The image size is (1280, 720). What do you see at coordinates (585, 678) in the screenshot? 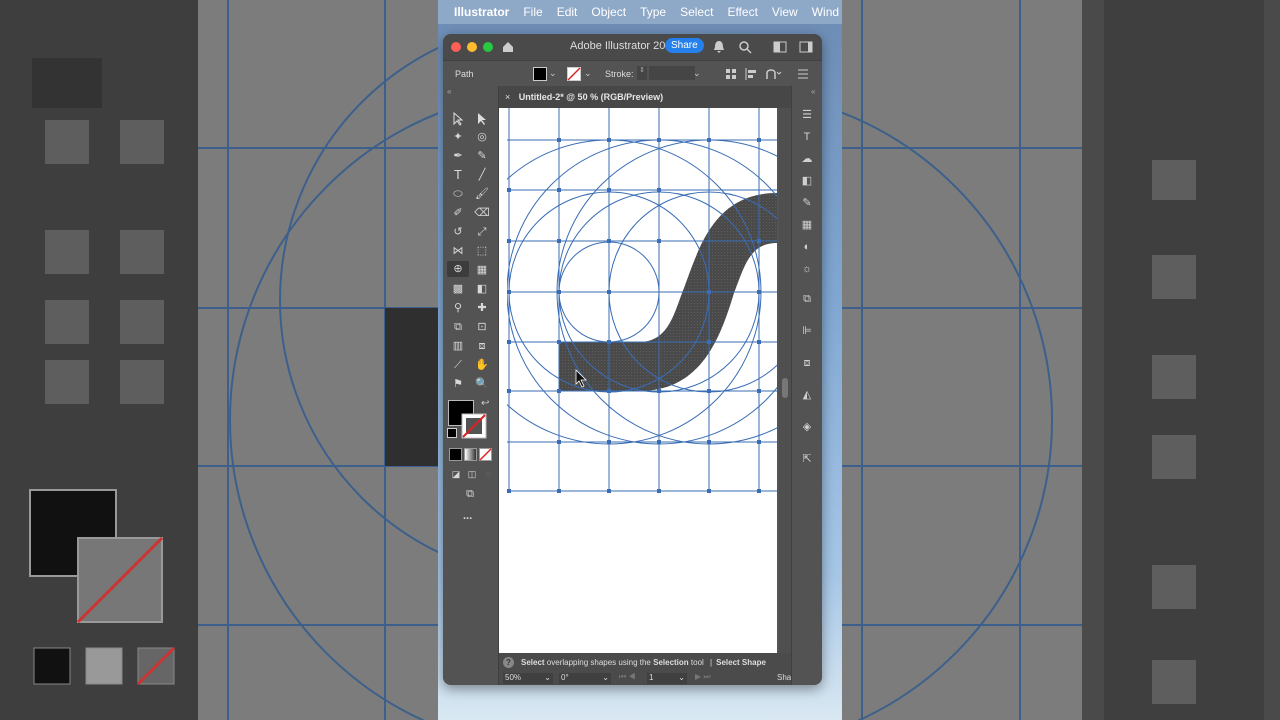
I see `rotation-select: 0° ⌄` at bounding box center [585, 678].